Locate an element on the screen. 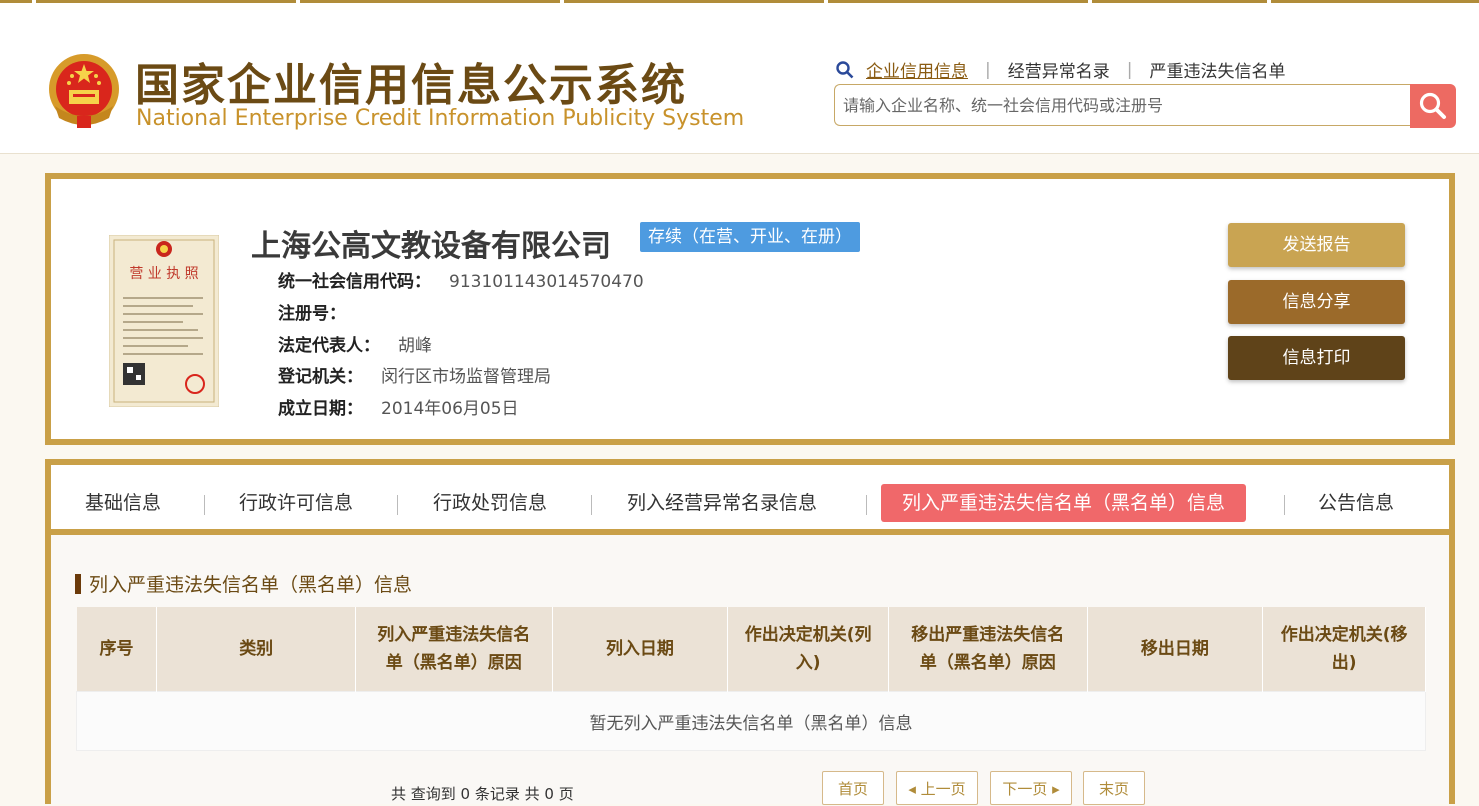 The image size is (1479, 806). first-page-button: 首页 is located at coordinates (853, 788).